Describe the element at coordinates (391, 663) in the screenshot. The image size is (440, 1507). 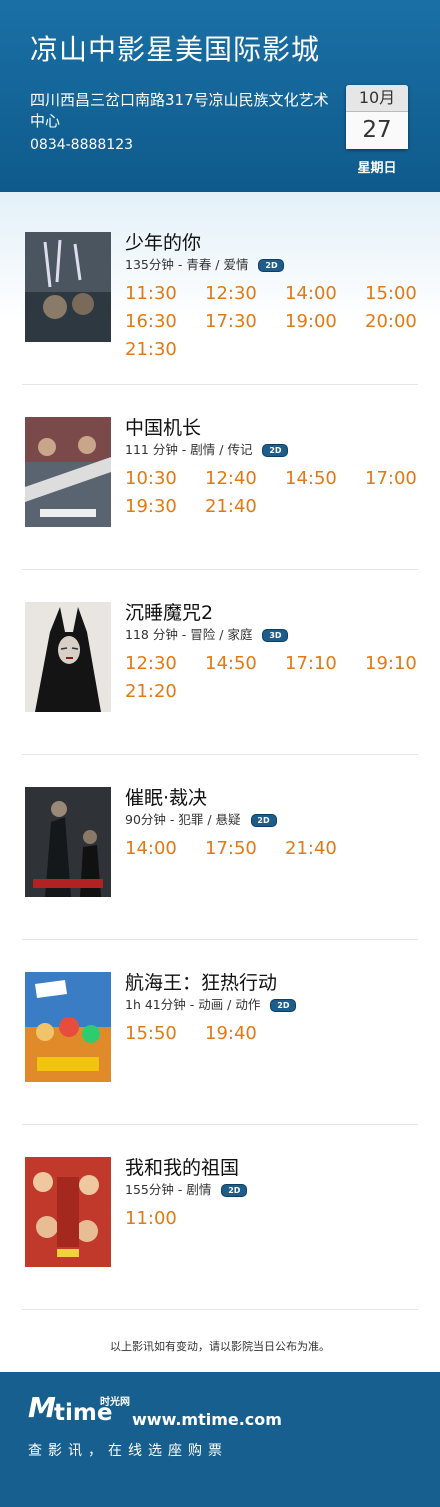
I see `showtime: 19:10` at that location.